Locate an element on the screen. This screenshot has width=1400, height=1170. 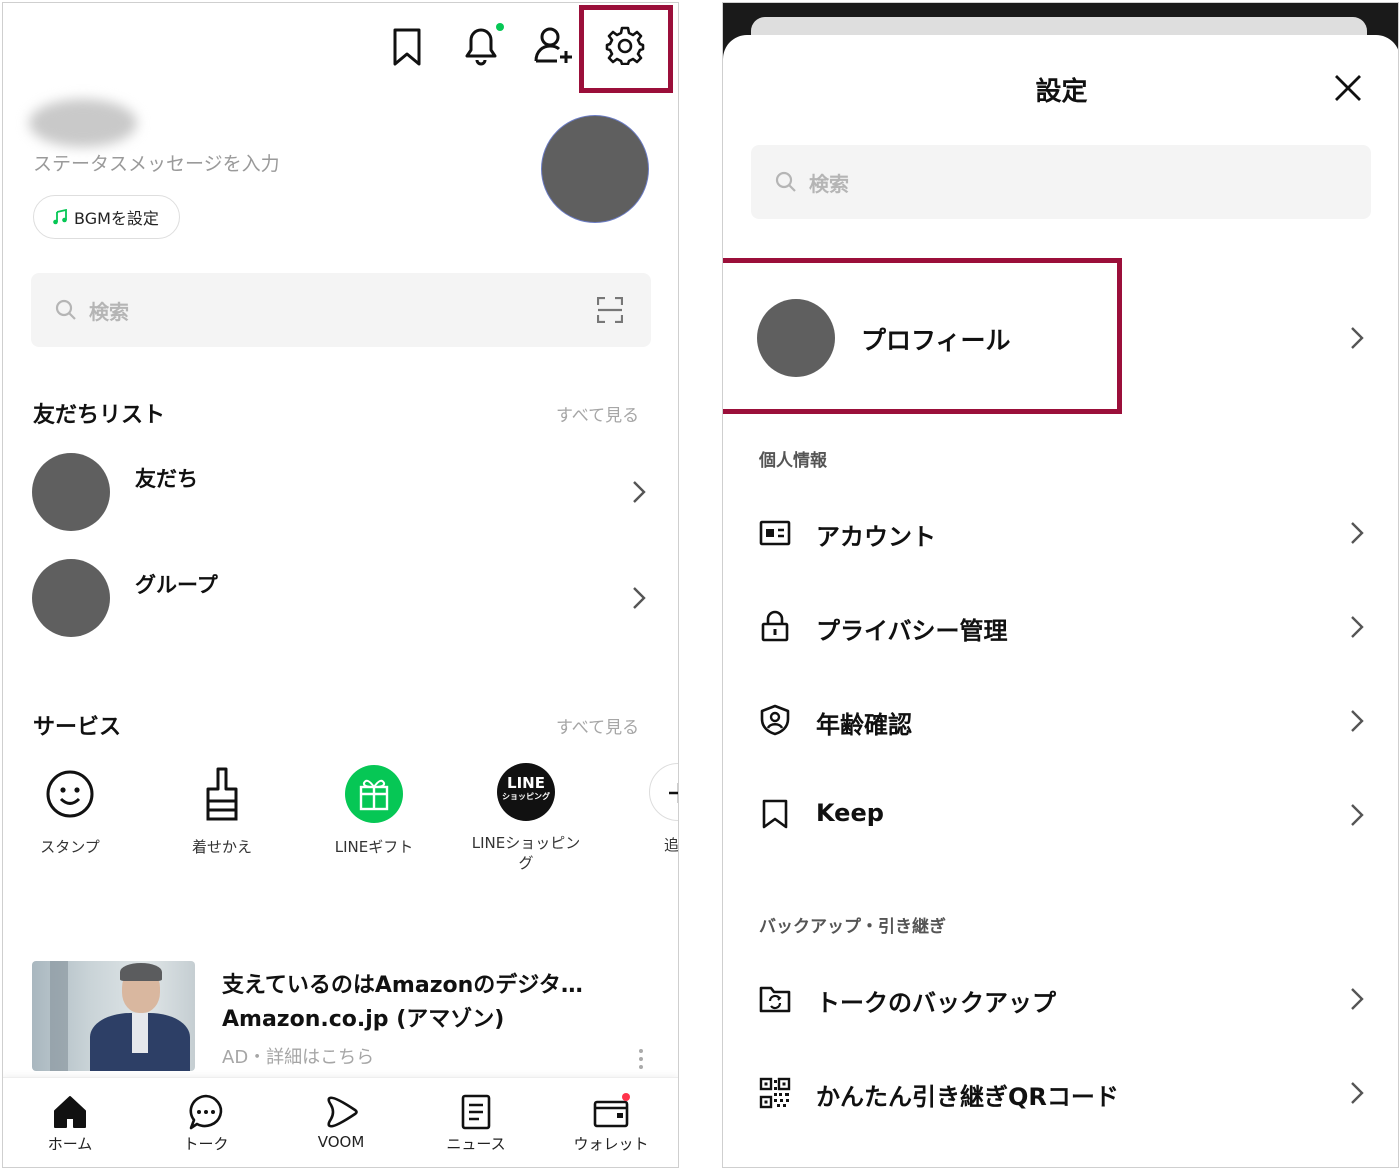
line-shopping-icon: LINE ショッピング is located at coordinates (526, 792).